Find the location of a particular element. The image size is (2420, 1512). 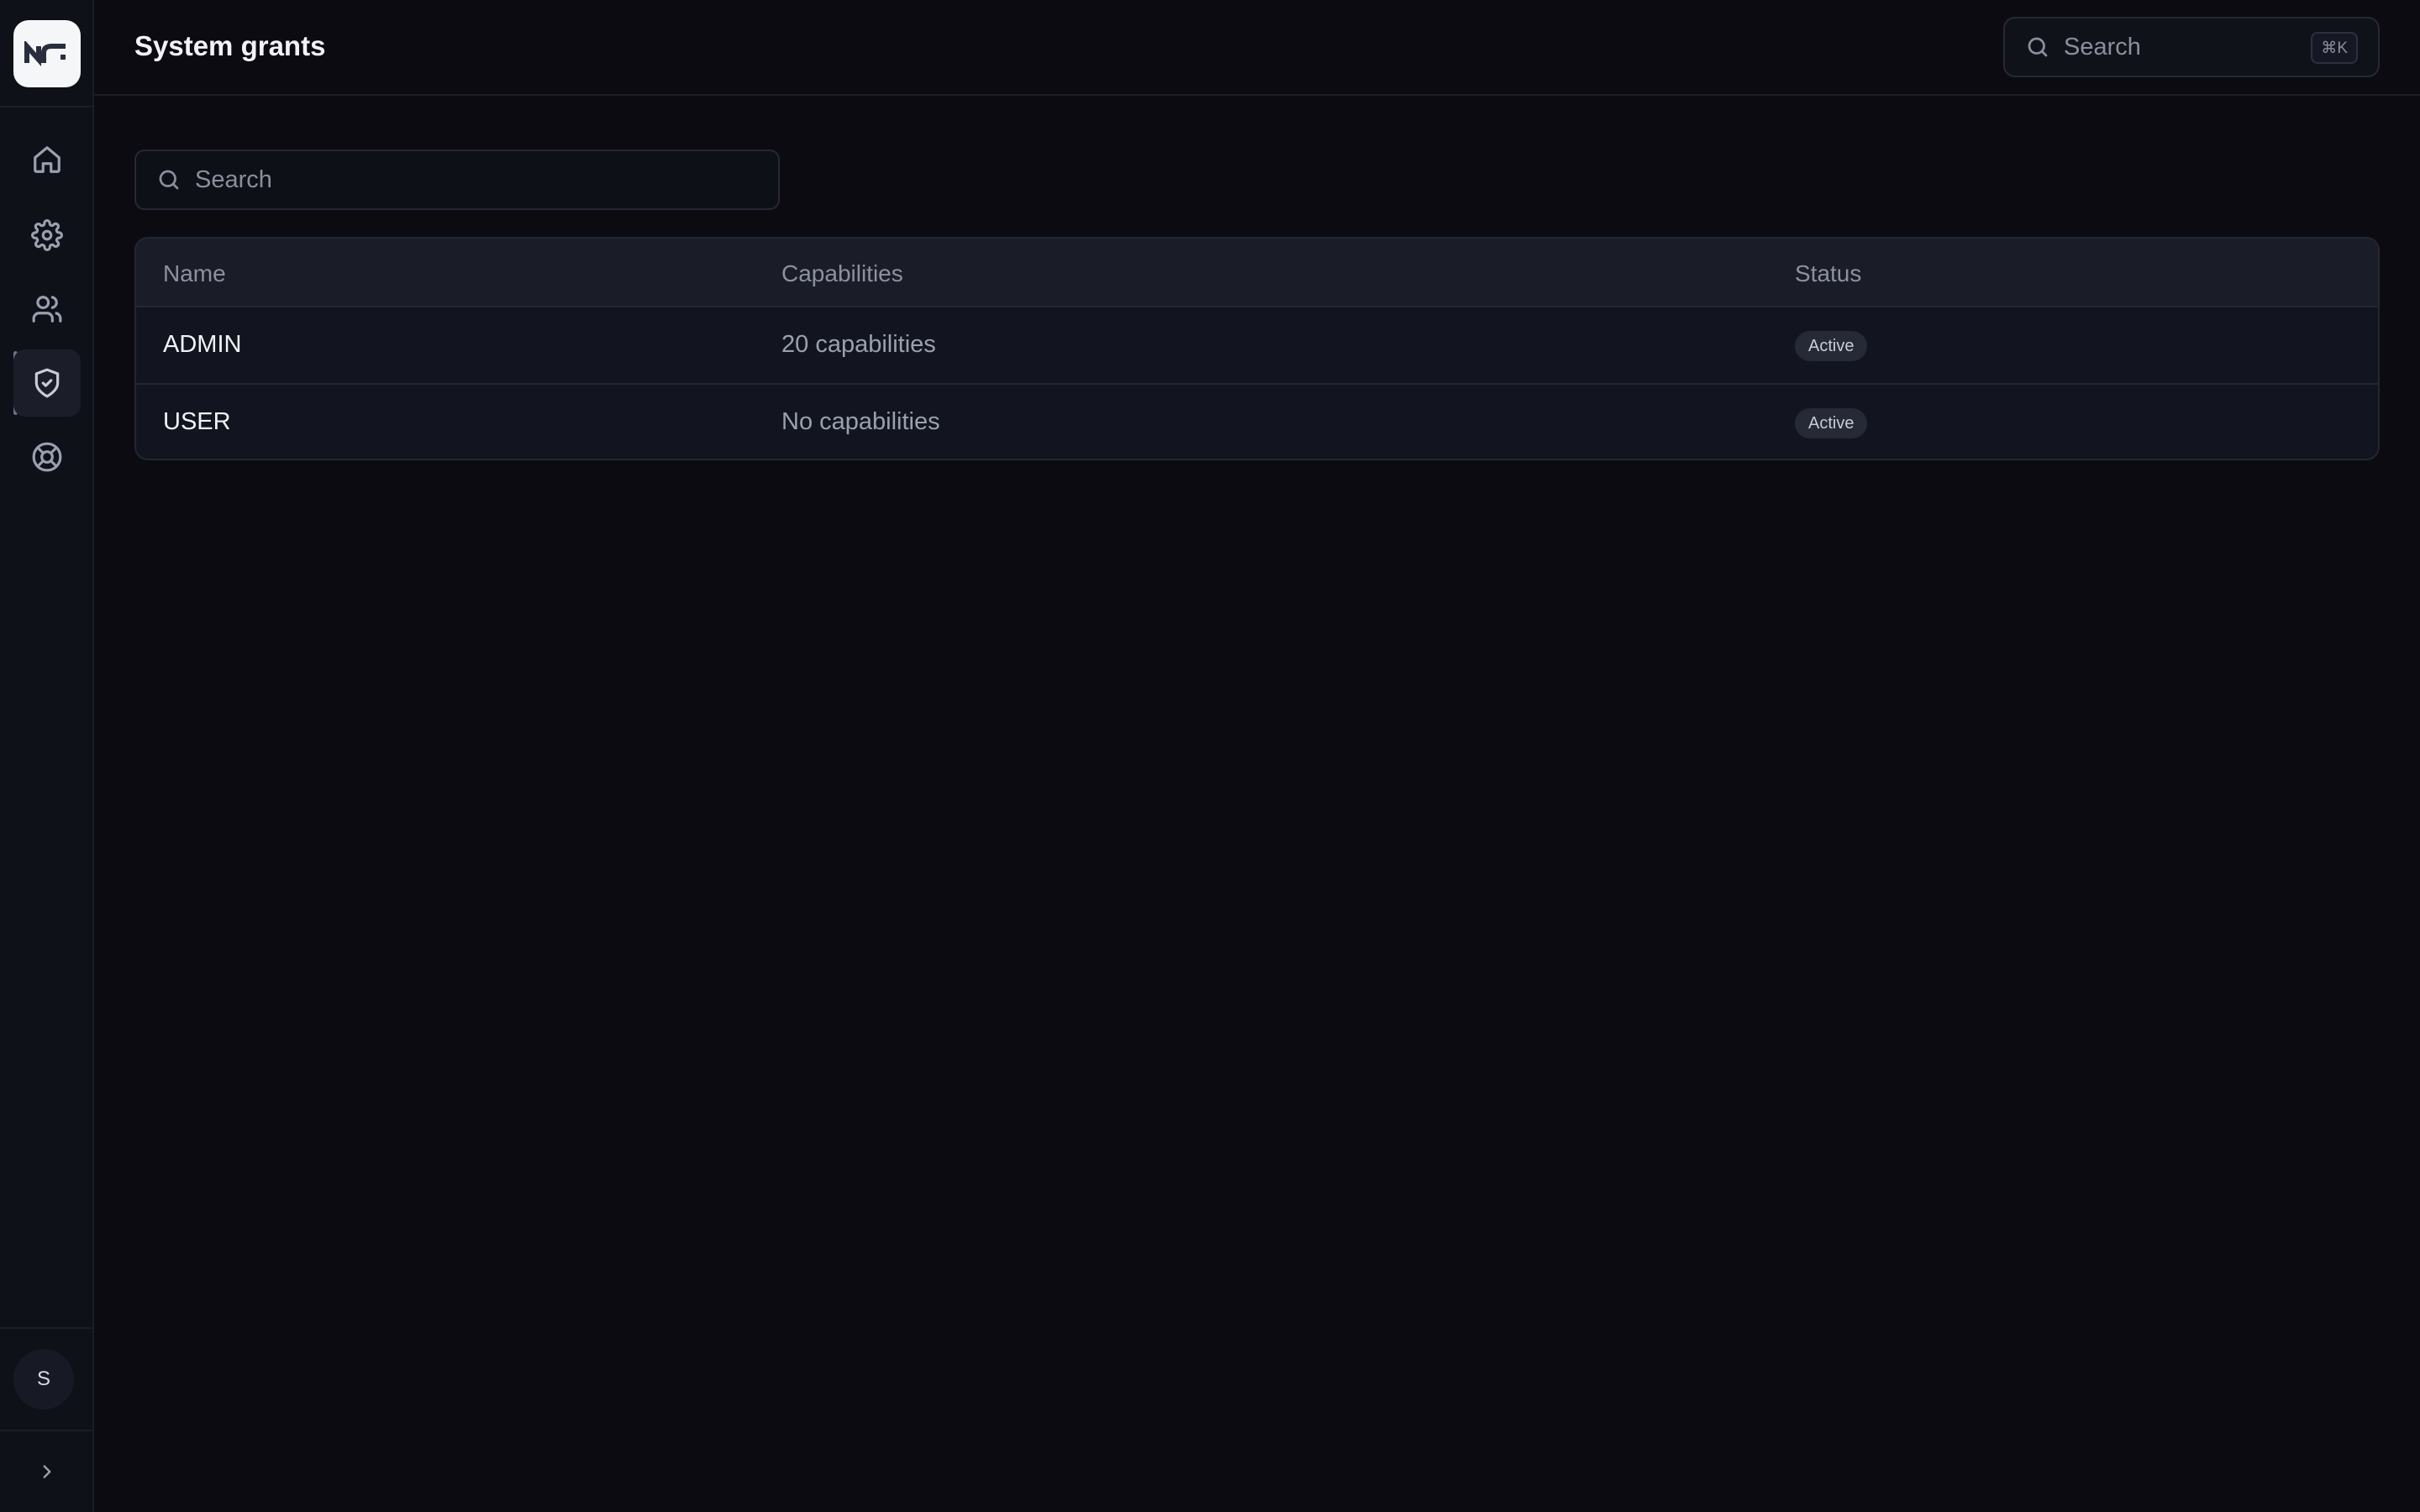

grant-name: ADMIN is located at coordinates (202, 344).